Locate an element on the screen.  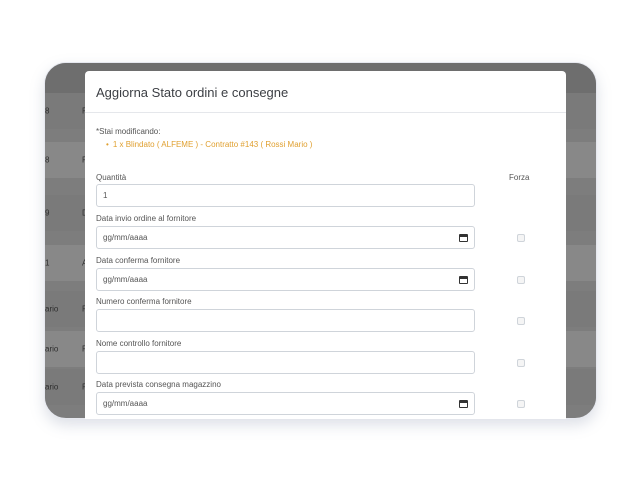
confirm-date-placeholder: gg/mm/aaaa is located at coordinates (125, 279).